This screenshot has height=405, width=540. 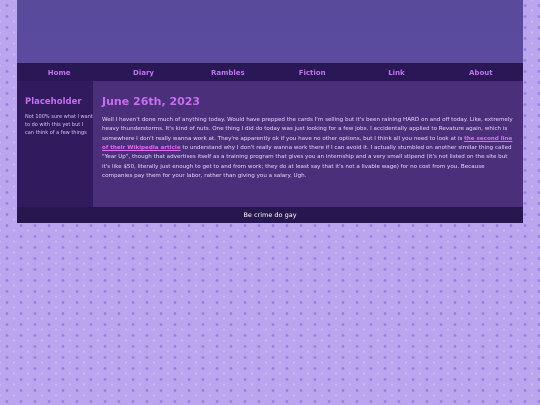 I want to click on nav-link-link: Link, so click(x=396, y=73).